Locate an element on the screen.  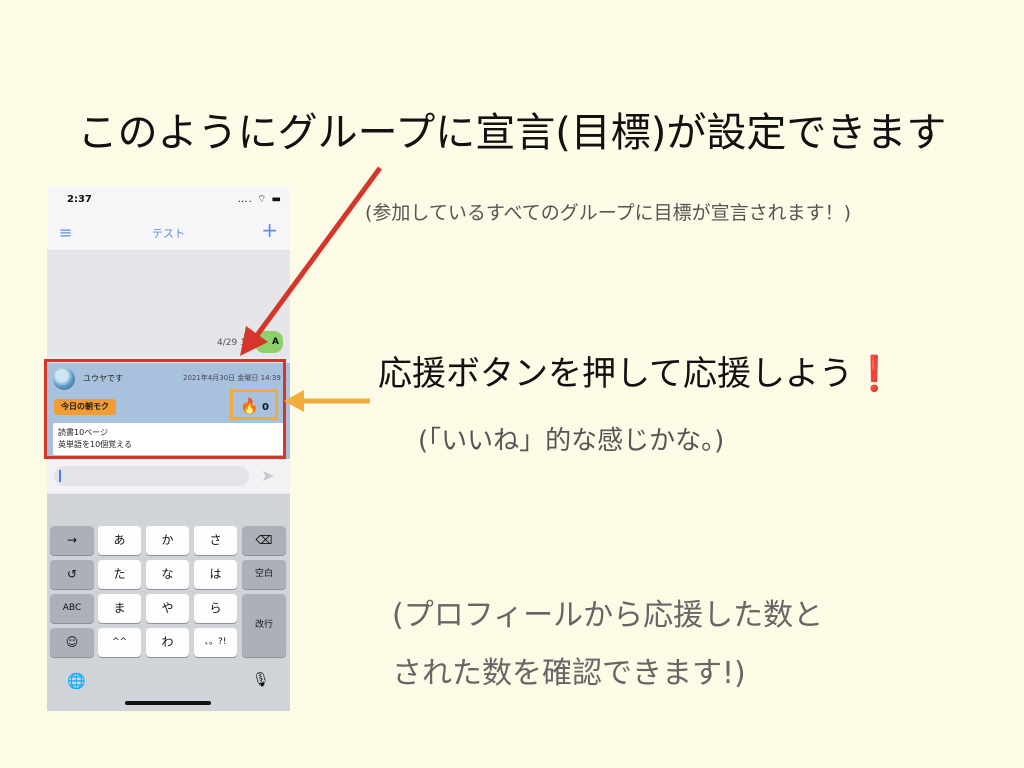
nav-title: テスト is located at coordinates (168, 233).